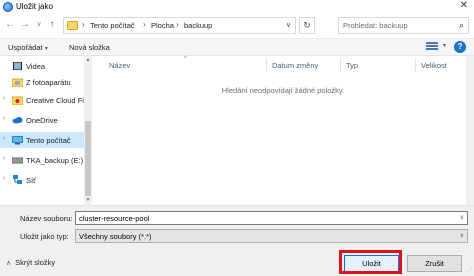 The image size is (474, 276). I want to click on filetype-value: Všechny soubory (*.*), so click(115, 236).